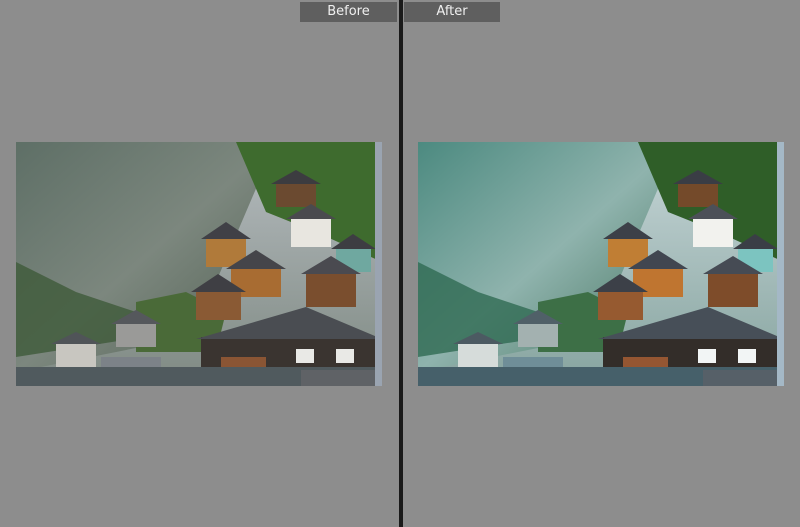 This screenshot has height=527, width=800. I want to click on before-photo-edge, so click(378, 264).